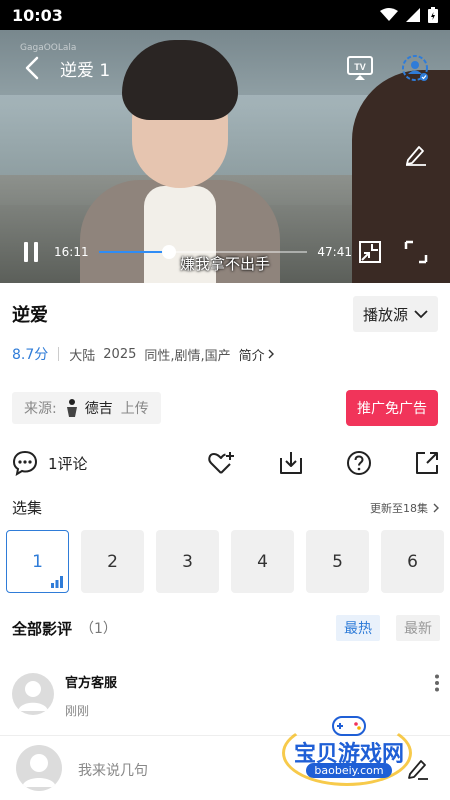 This screenshot has width=450, height=800. I want to click on site-url: baobeiy.com, so click(349, 770).